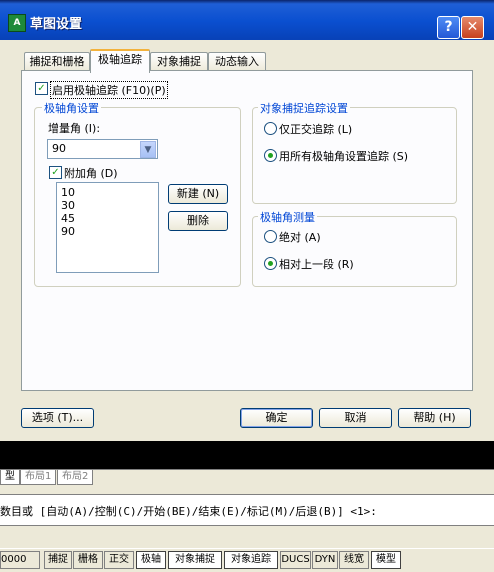 This screenshot has height=572, width=494. Describe the element at coordinates (102, 149) in the screenshot. I see `increment-angle-select: 90 ▼` at that location.